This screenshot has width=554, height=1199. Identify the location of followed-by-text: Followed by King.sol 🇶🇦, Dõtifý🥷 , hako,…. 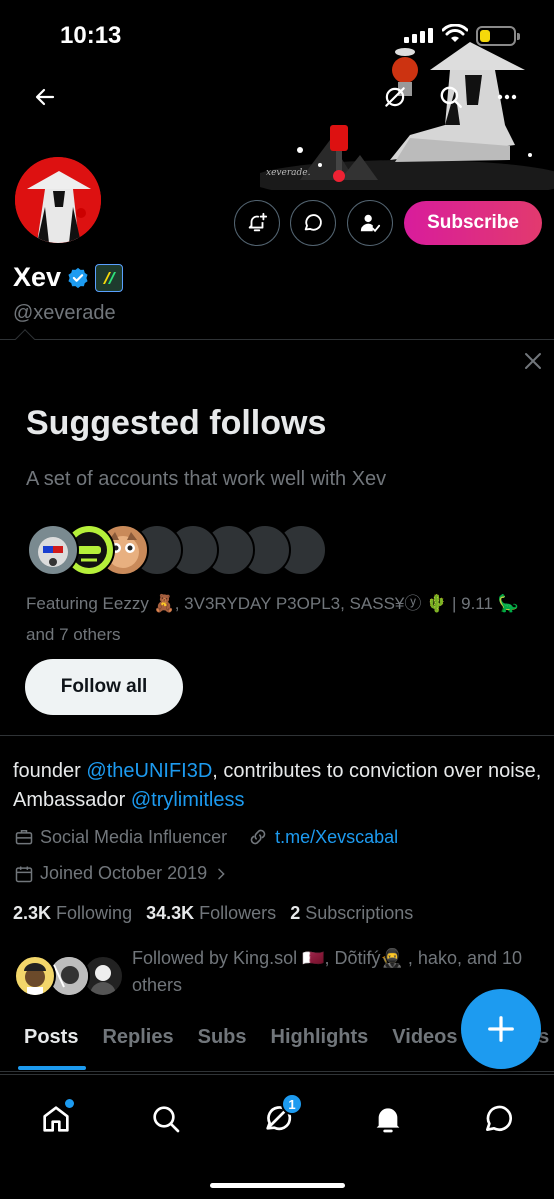
(327, 971).